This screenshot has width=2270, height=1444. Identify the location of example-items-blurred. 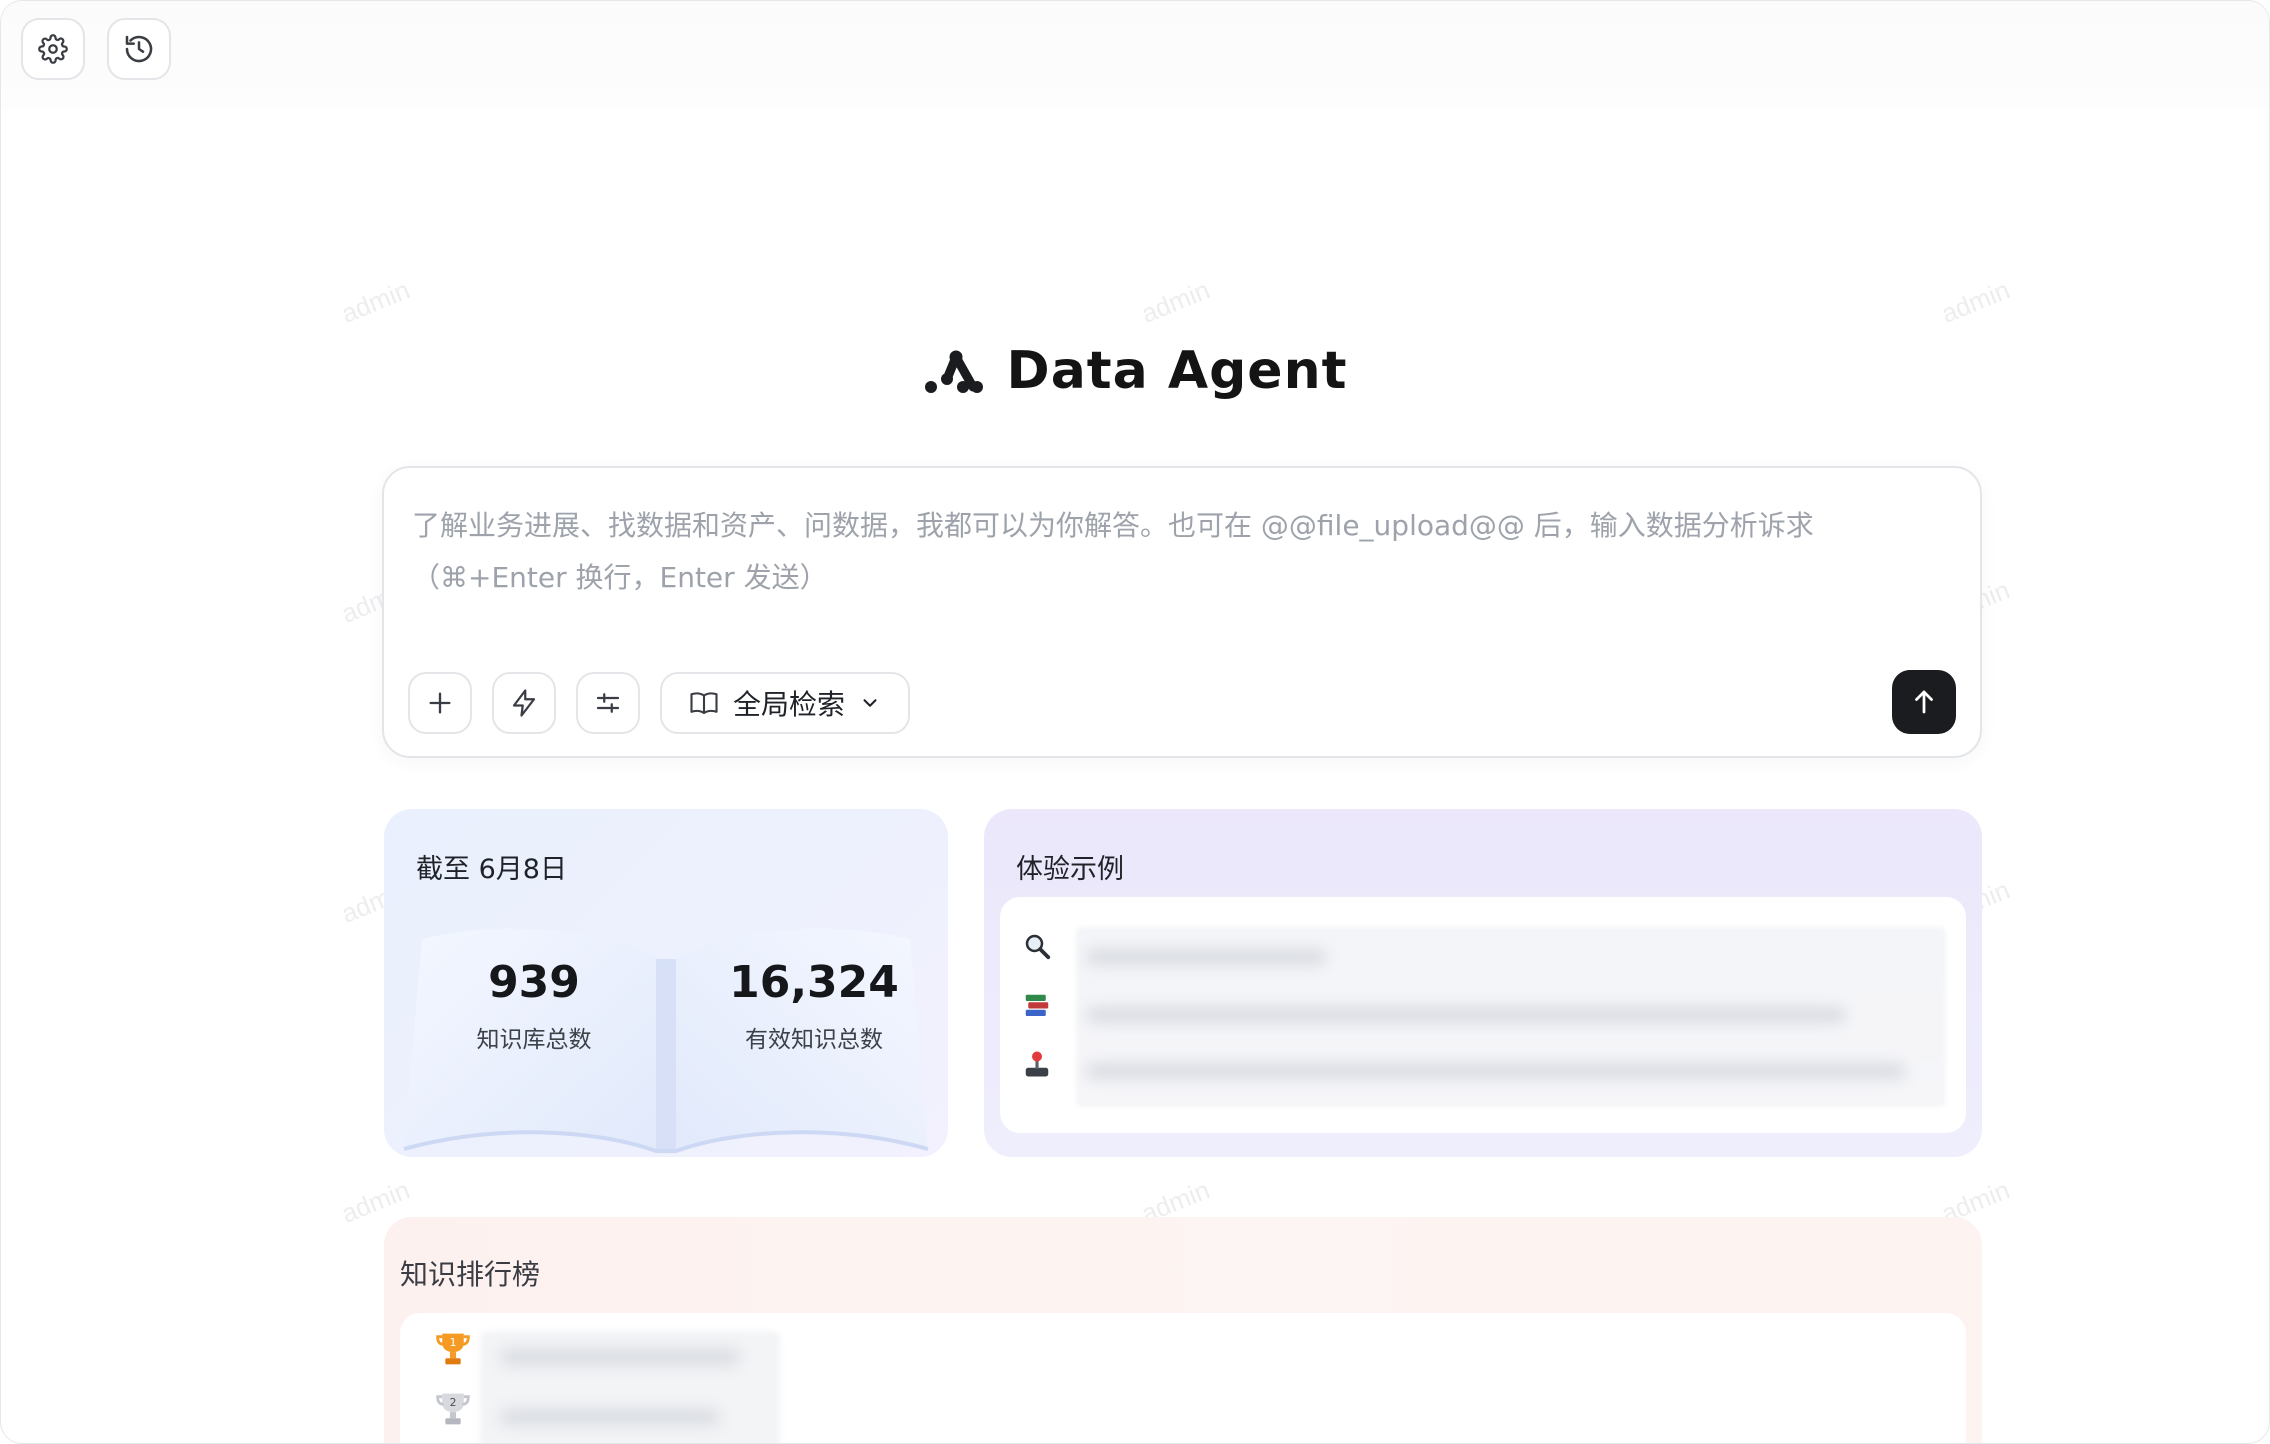
(1511, 1017).